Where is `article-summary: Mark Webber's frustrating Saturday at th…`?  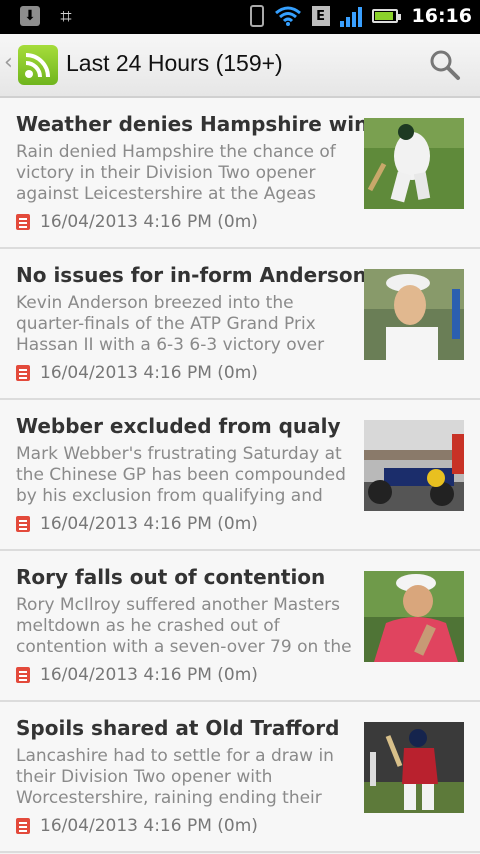 article-summary: Mark Webber's frustrating Saturday at th… is located at coordinates (181, 475).